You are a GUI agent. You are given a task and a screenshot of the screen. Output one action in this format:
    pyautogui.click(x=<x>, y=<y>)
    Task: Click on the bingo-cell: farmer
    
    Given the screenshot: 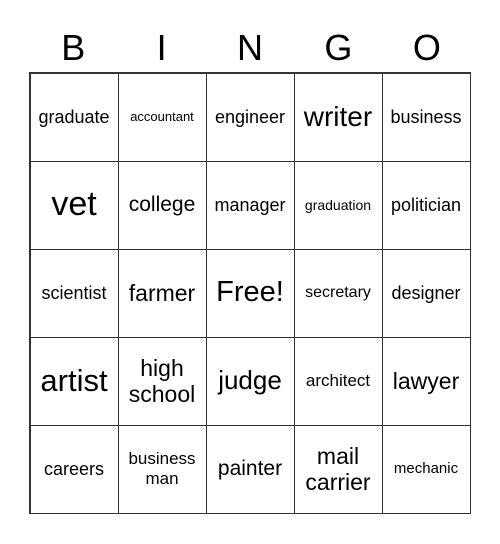 What is the action you would take?
    pyautogui.click(x=162, y=293)
    